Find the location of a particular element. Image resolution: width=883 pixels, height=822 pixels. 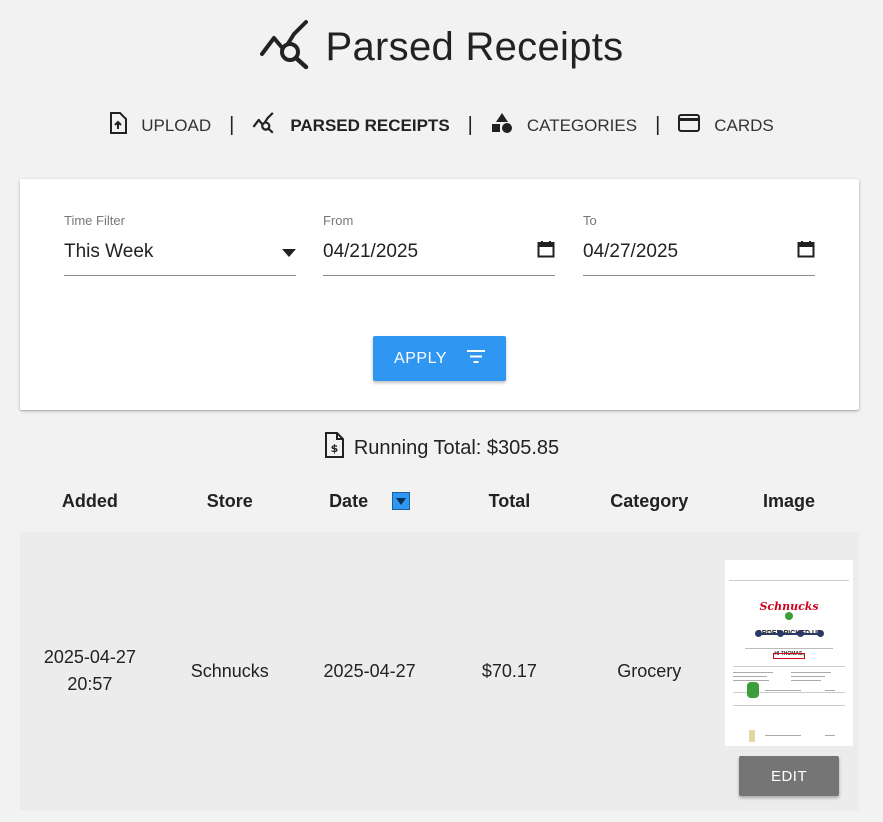

nav-label: CARDS is located at coordinates (744, 125).